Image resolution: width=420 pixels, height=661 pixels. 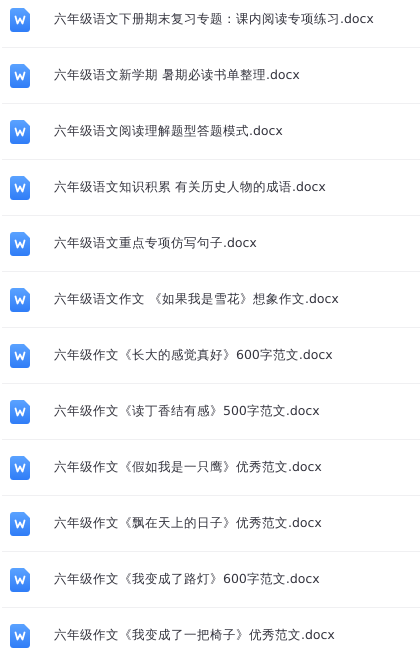 What do you see at coordinates (190, 187) in the screenshot?
I see `file-name: 六年级语文知识积累 有关历史人物的成语.docx` at bounding box center [190, 187].